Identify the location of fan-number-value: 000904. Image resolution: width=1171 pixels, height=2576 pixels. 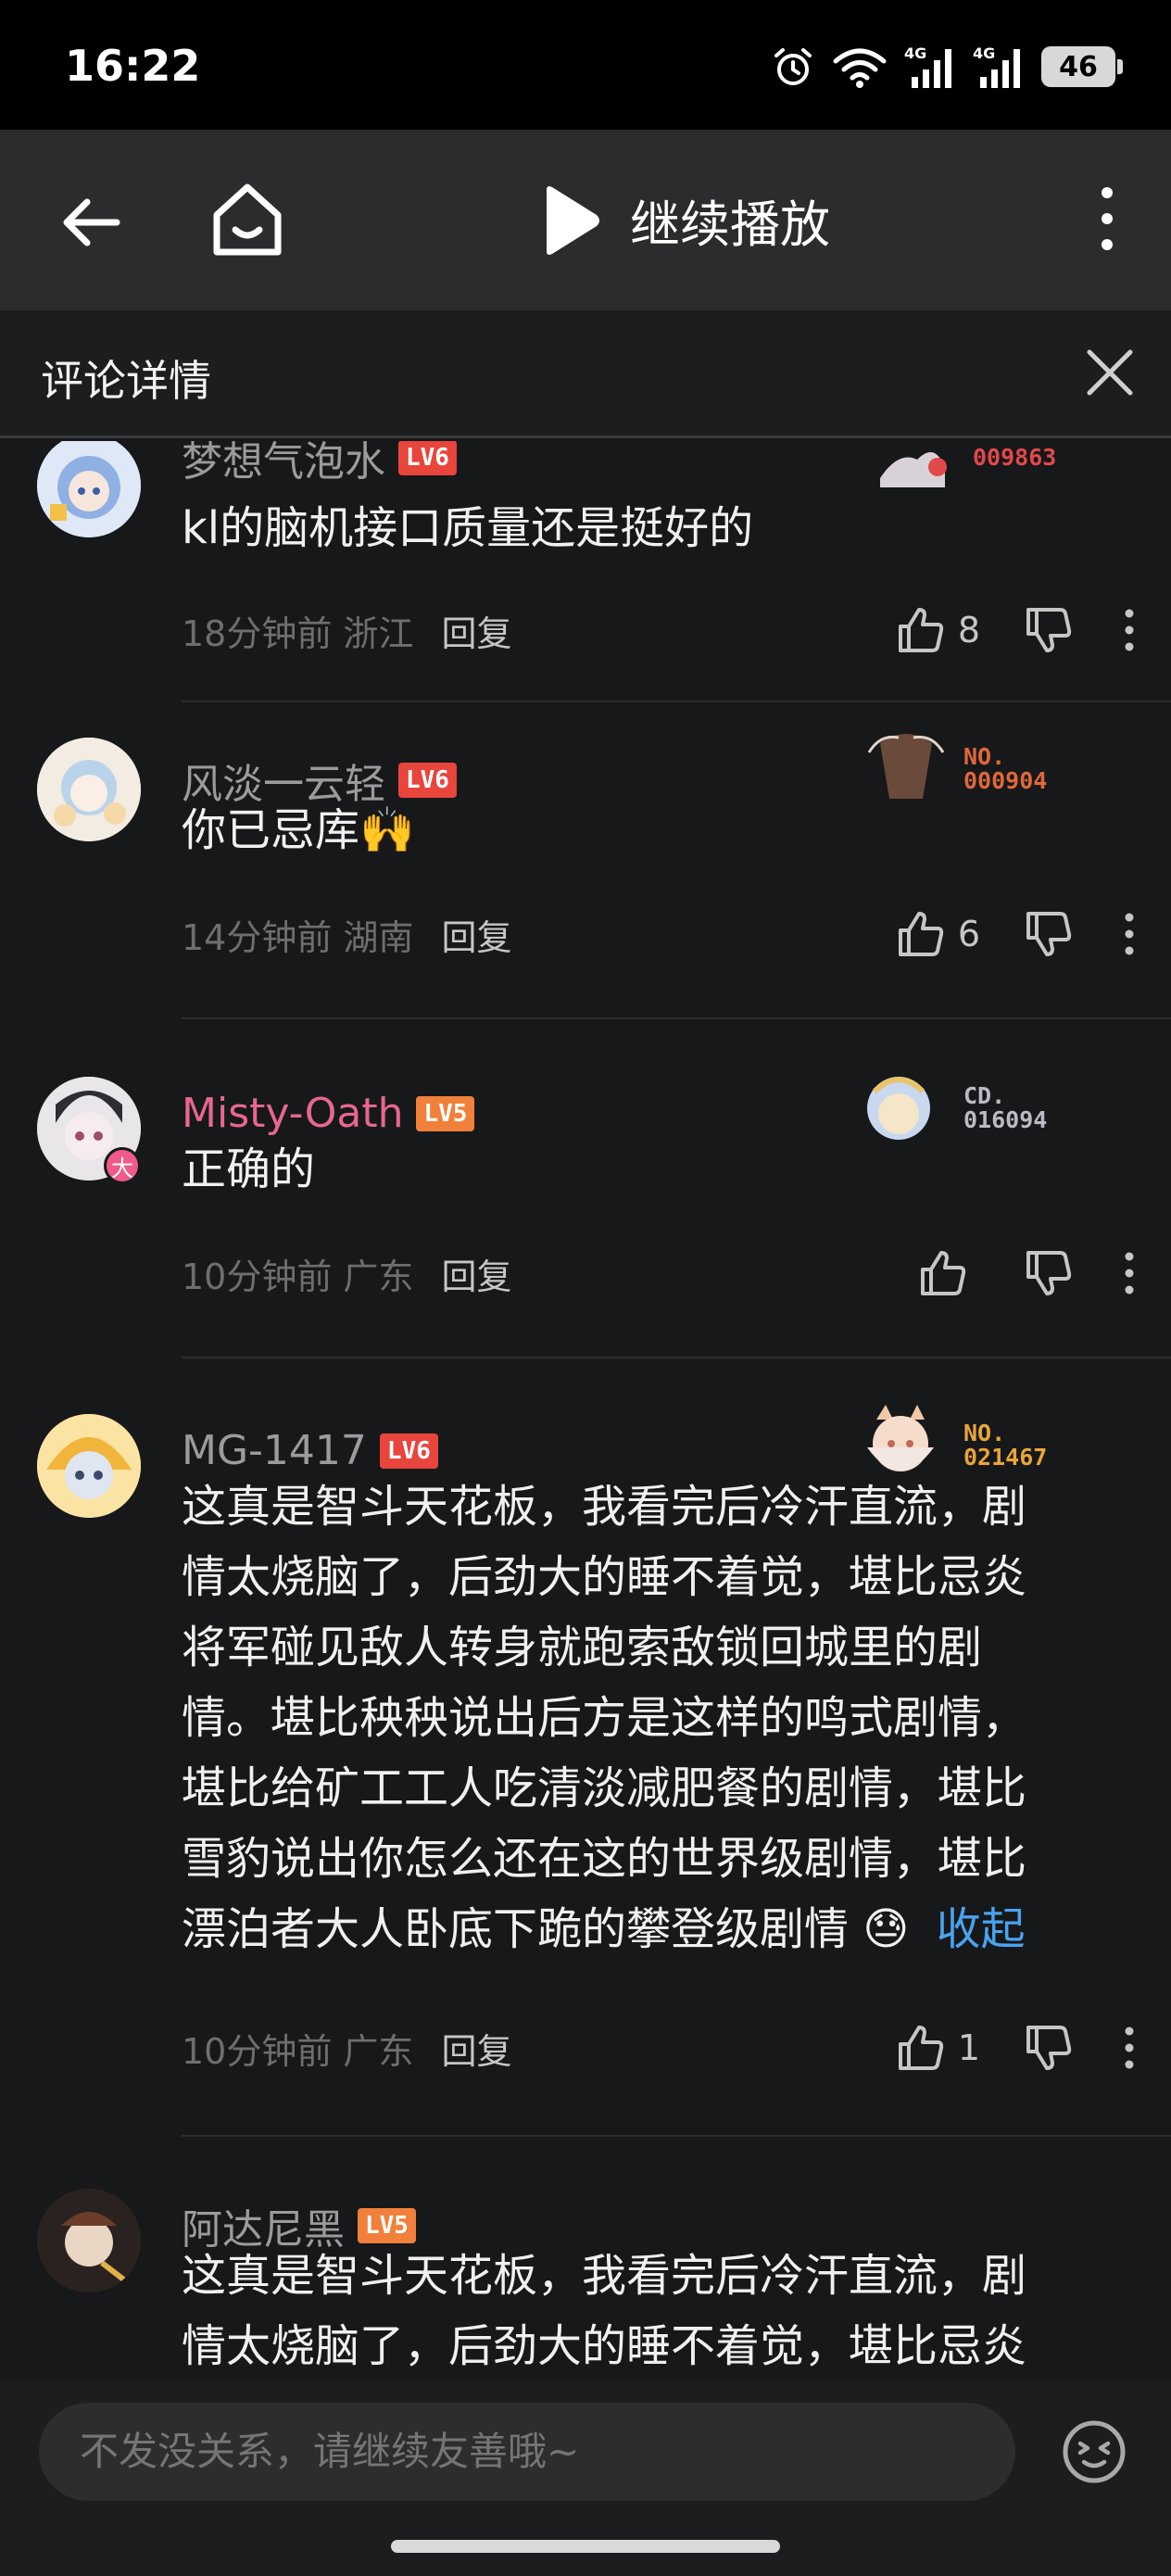
(1006, 781).